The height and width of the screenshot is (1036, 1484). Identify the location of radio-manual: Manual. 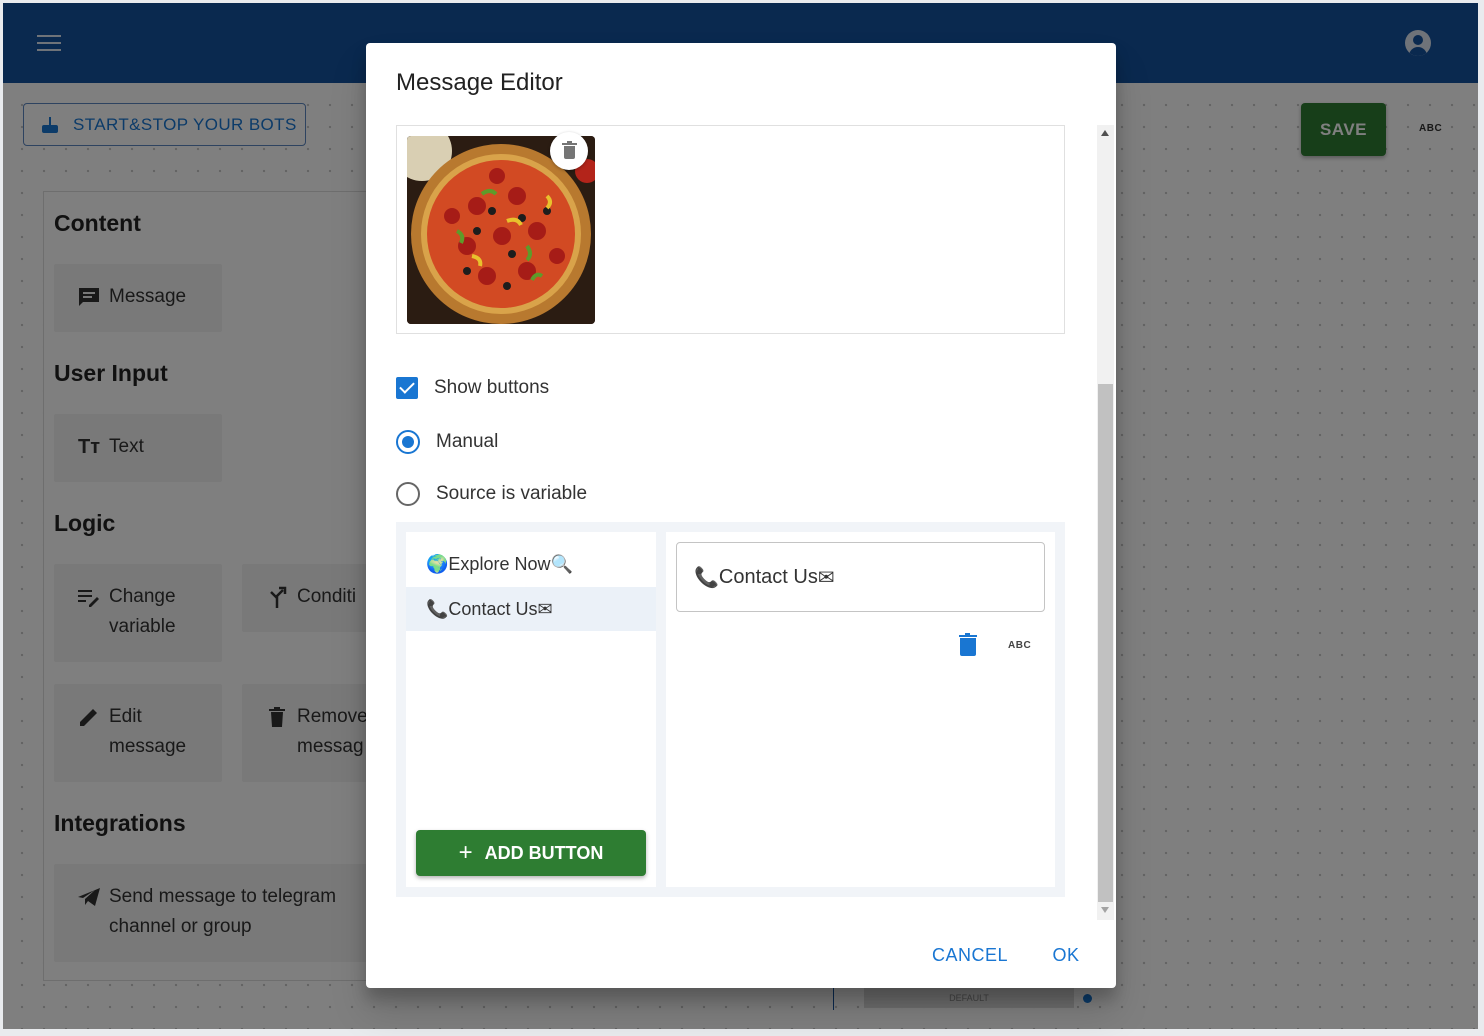
(447, 442).